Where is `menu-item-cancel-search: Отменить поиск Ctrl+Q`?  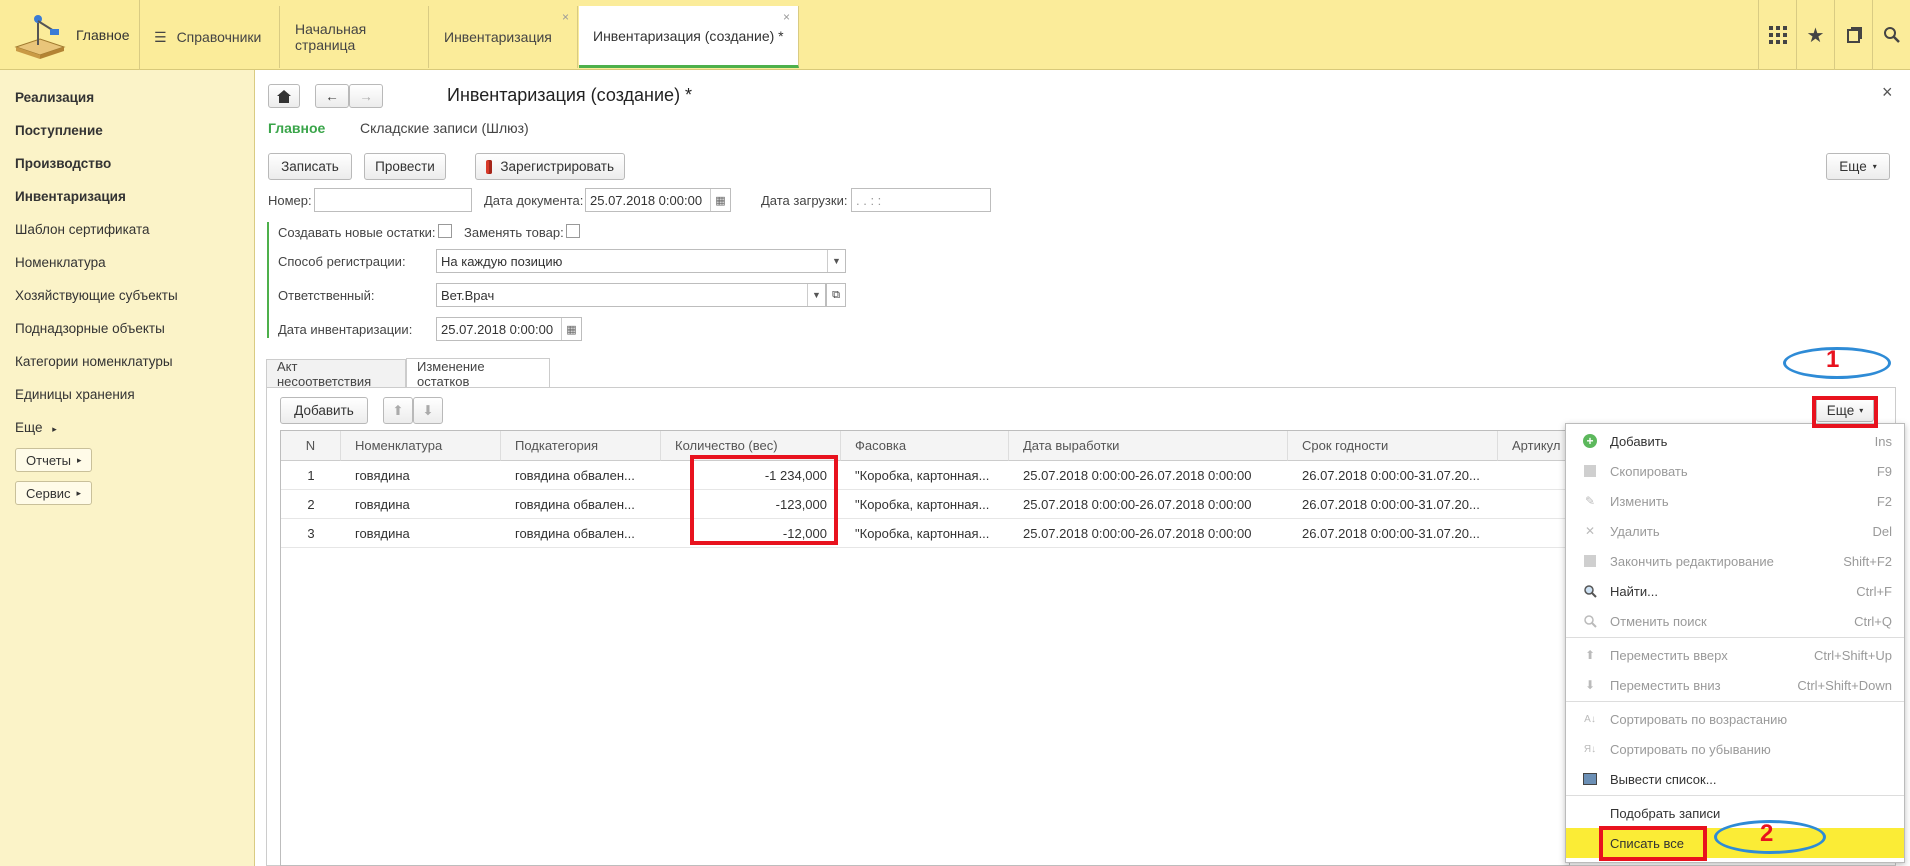 menu-item-cancel-search: Отменить поиск Ctrl+Q is located at coordinates (1735, 621).